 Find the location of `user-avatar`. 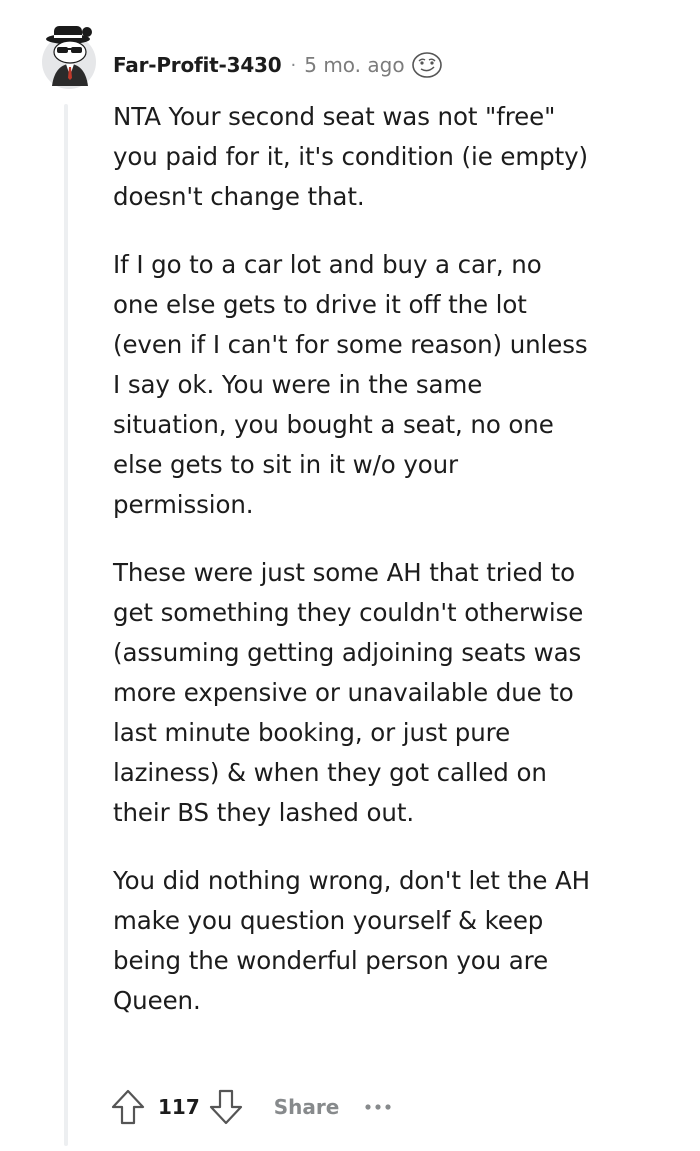

user-avatar is located at coordinates (69, 56).